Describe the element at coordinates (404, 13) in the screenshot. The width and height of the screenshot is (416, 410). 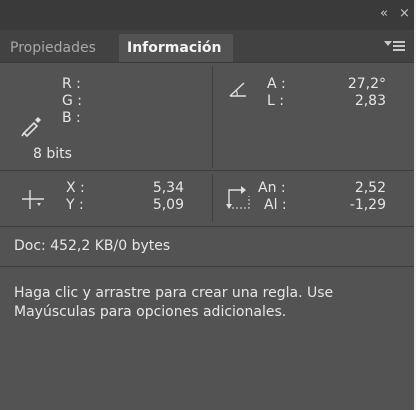
I see `close-icon: ×` at that location.